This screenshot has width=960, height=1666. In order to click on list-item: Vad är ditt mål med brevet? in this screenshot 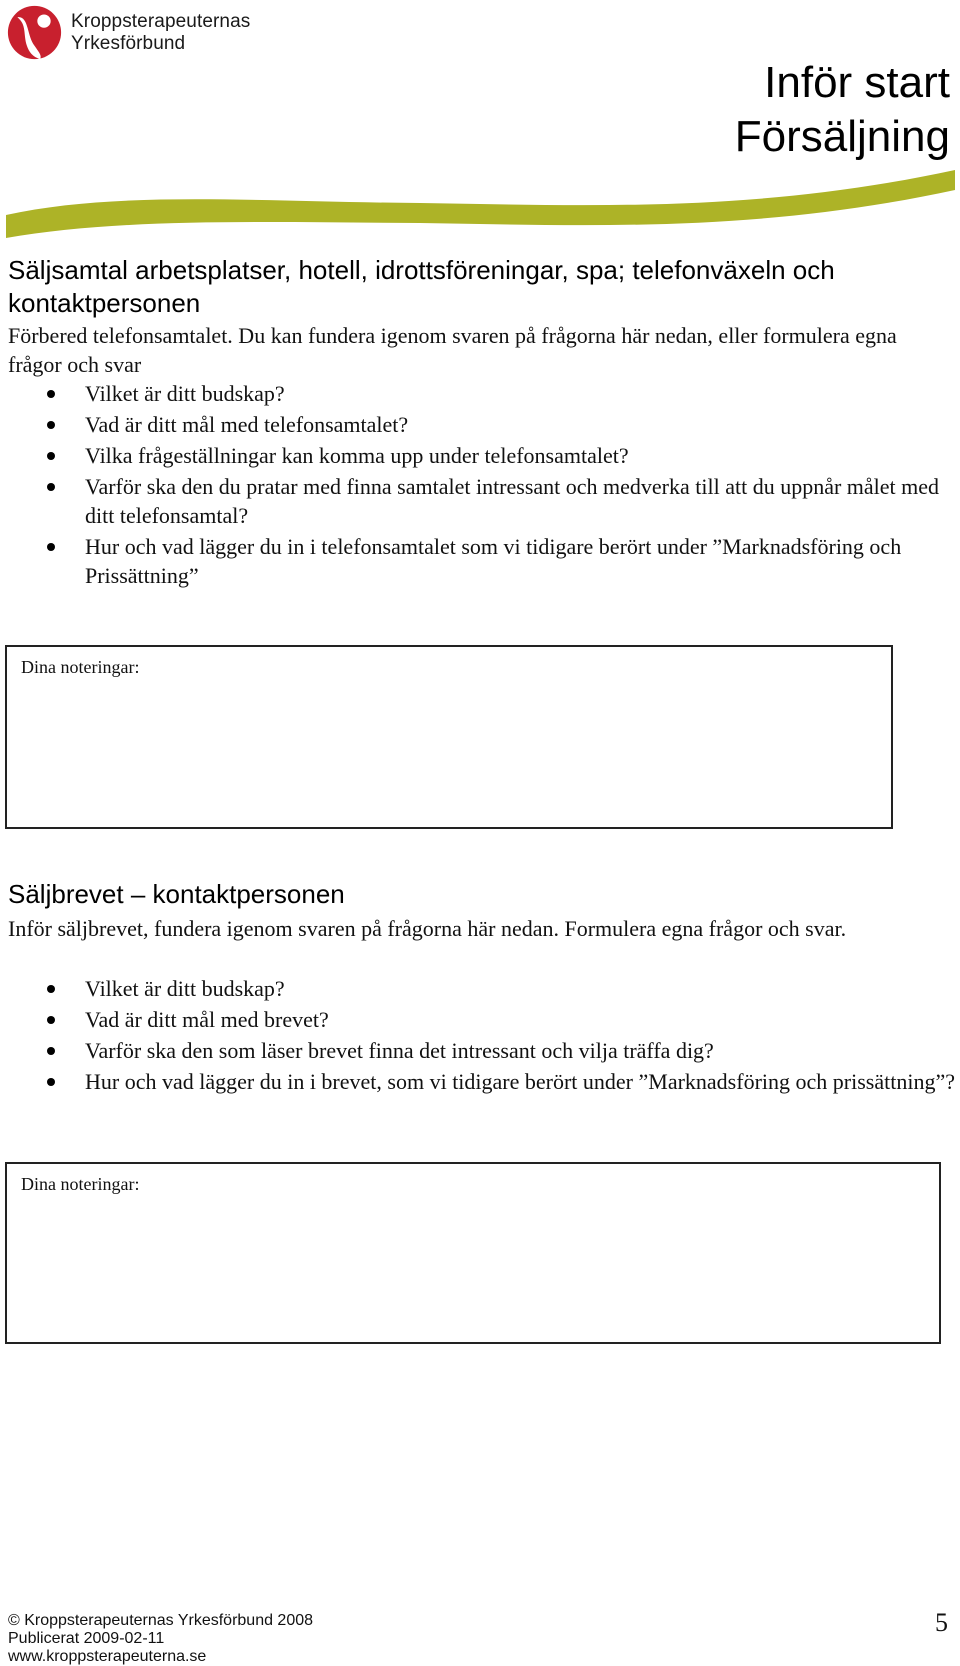, I will do `click(477, 1019)`.